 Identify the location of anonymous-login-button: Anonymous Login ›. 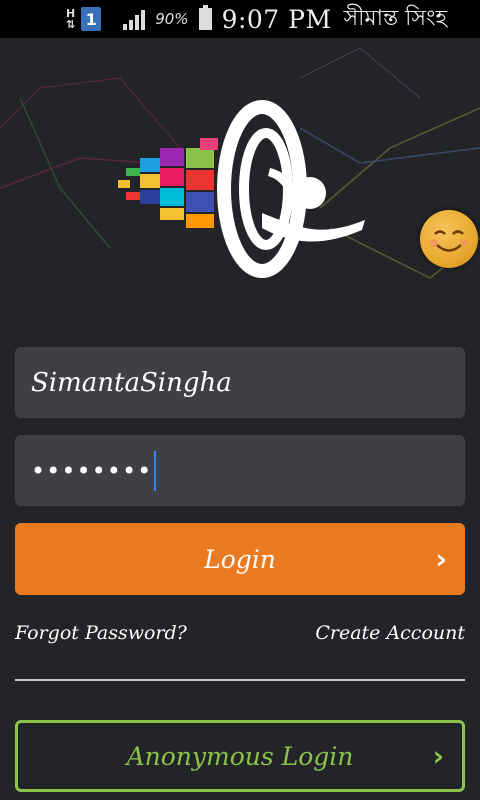
(240, 756).